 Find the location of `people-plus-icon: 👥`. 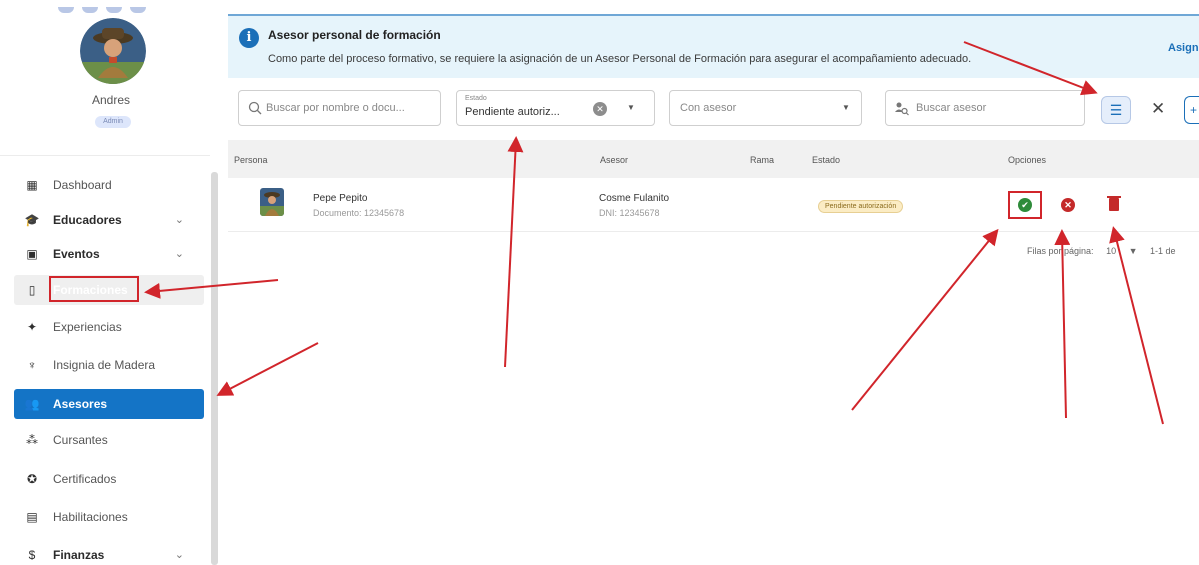

people-plus-icon: 👥 is located at coordinates (32, 404).